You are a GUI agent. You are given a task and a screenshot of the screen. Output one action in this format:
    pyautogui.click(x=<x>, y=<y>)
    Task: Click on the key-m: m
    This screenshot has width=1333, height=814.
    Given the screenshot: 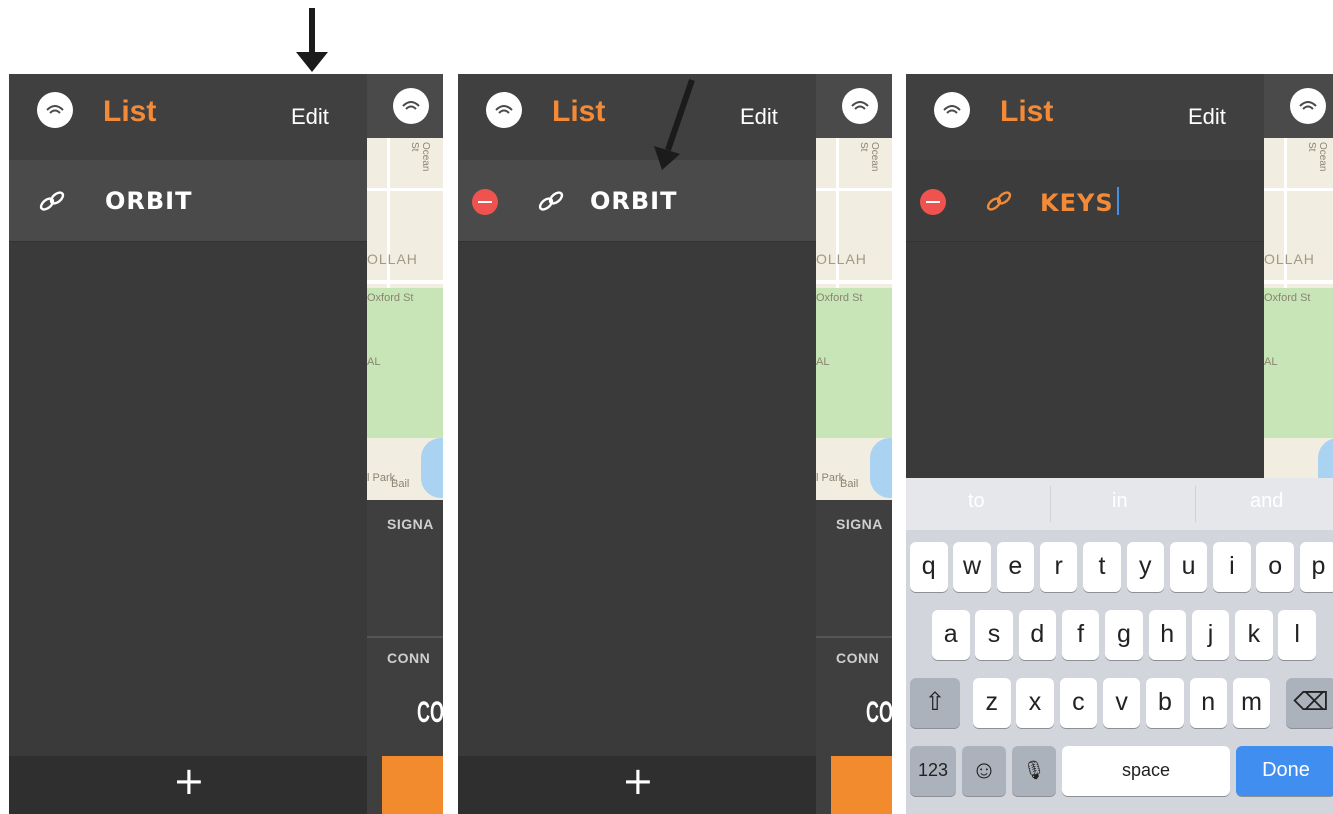 What is the action you would take?
    pyautogui.click(x=1251, y=703)
    